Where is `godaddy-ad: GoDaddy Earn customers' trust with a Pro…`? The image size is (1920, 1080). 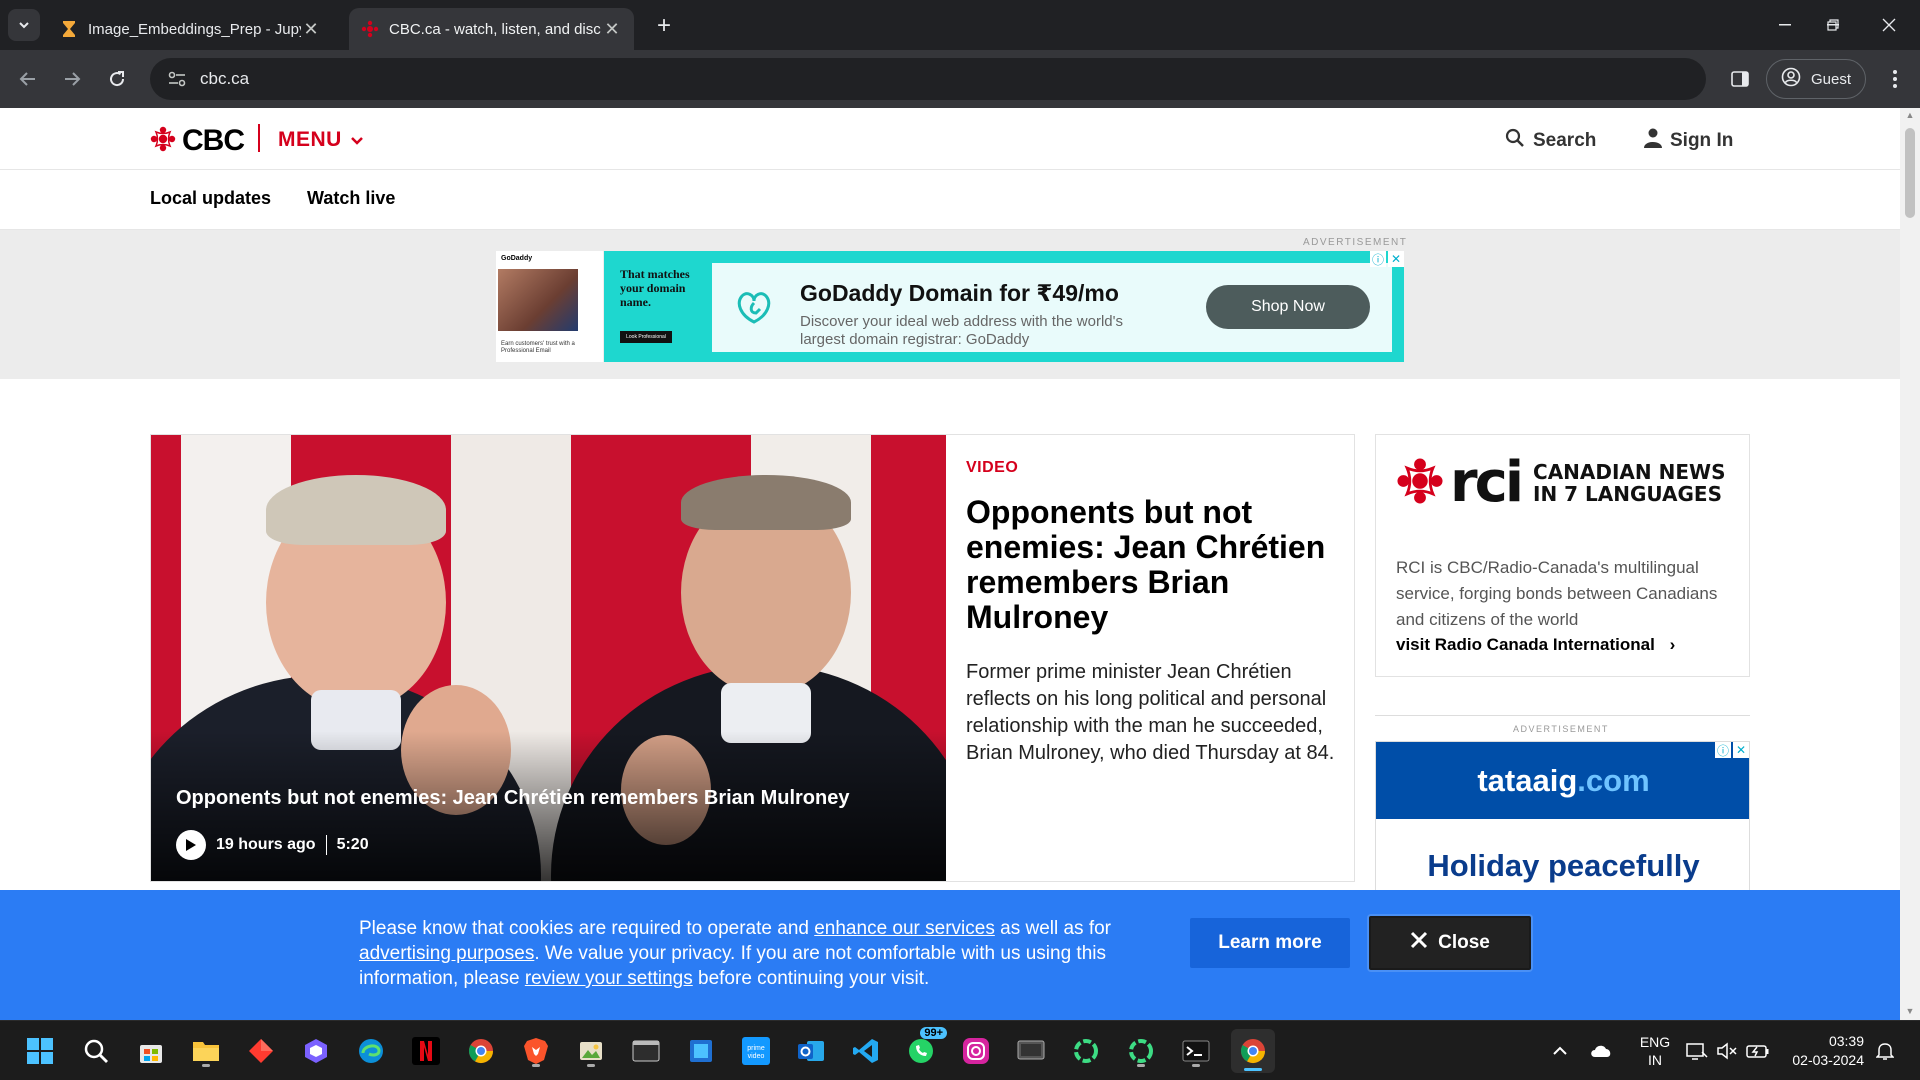
godaddy-ad: GoDaddy Earn customers' trust with a Pro… is located at coordinates (950, 306).